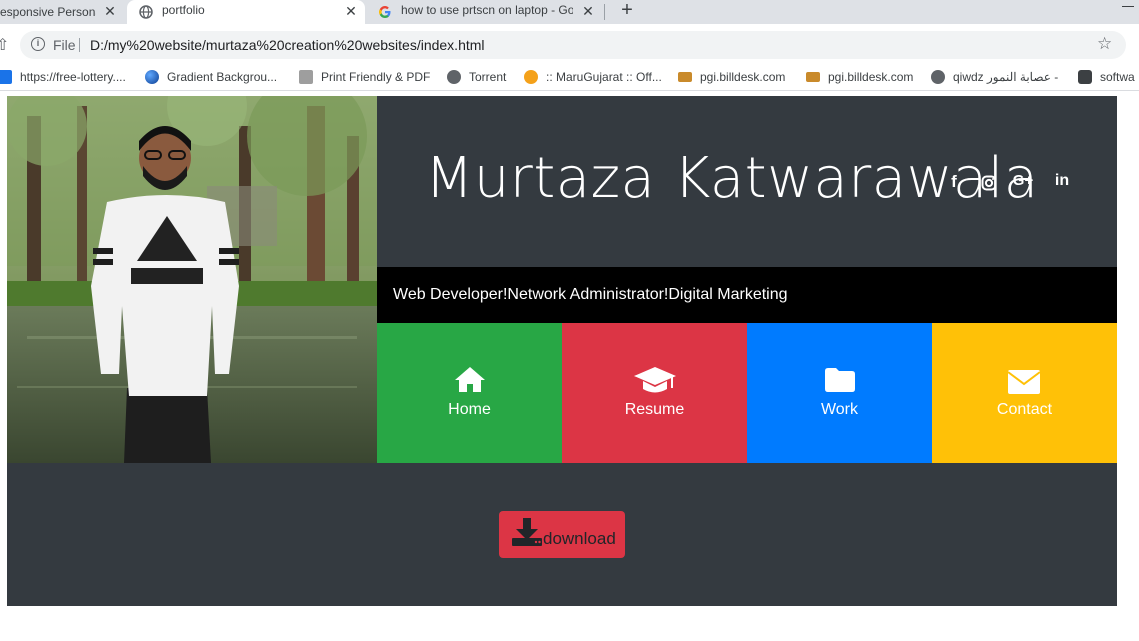 The height and width of the screenshot is (641, 1139). I want to click on nav-tile-resume: Resume, so click(654, 393).